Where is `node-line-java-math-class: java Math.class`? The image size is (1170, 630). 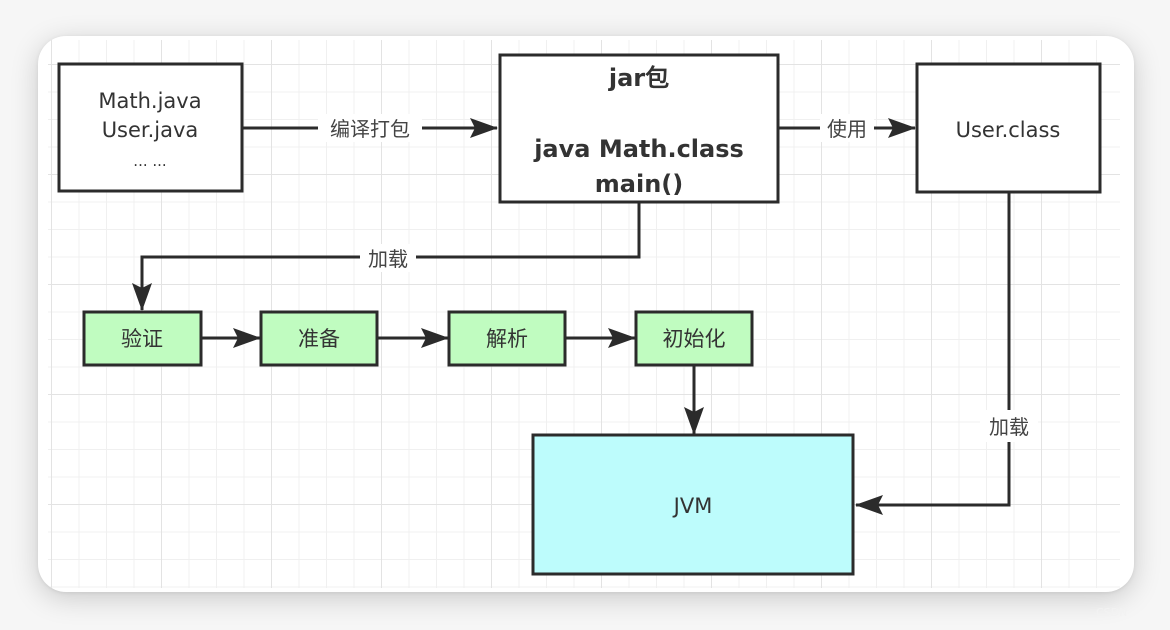
node-line-java-math-class: java Math.class is located at coordinates (638, 149).